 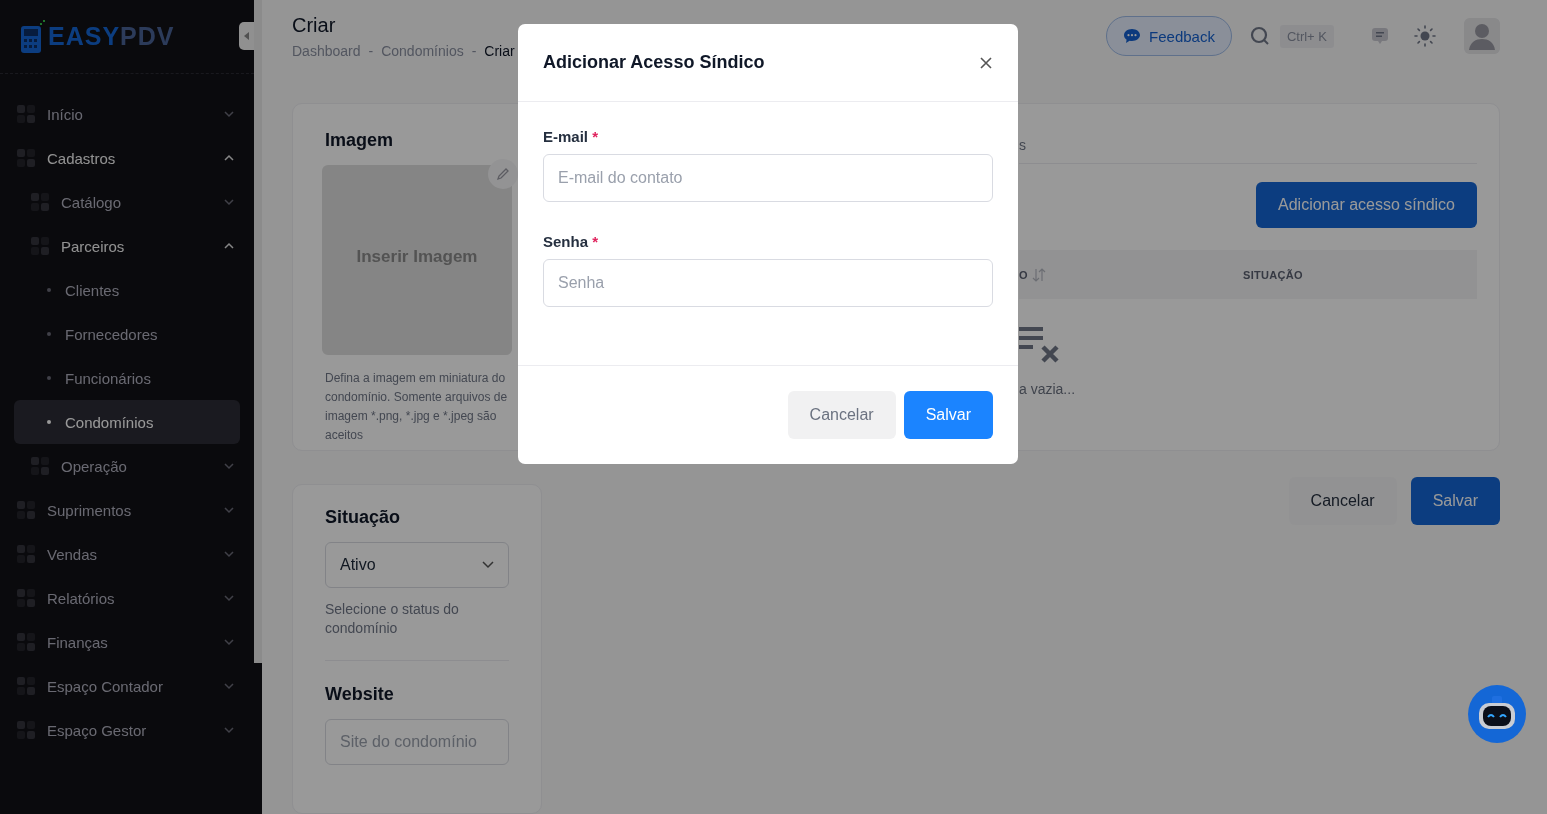 What do you see at coordinates (571, 241) in the screenshot?
I see `field-label: Senha *` at bounding box center [571, 241].